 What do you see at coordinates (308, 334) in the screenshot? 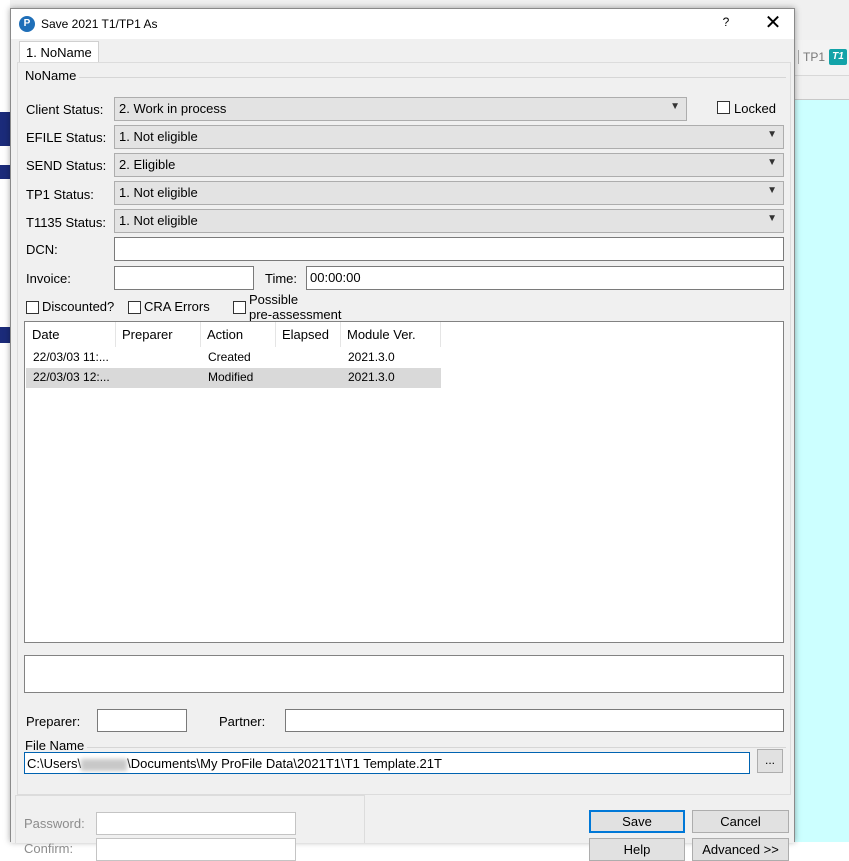
I see `column-header-elapsed: Elapsed` at bounding box center [308, 334].